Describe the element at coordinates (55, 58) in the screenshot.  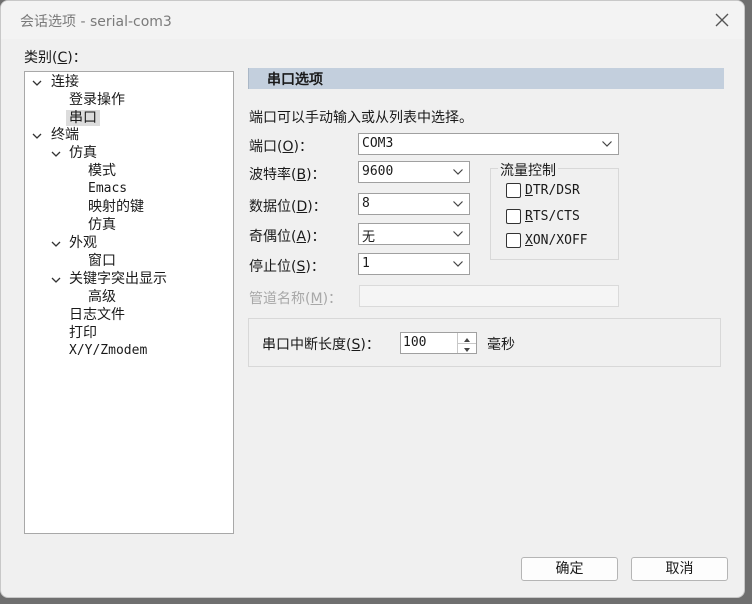
I see `category-label: 类别(C)：` at that location.